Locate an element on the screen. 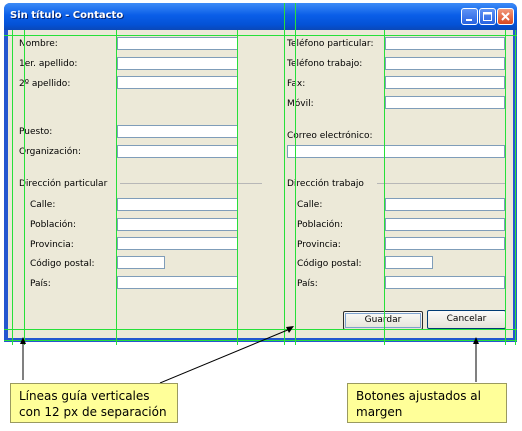  buttons-callout: Botones ajustados al margen is located at coordinates (427, 403).